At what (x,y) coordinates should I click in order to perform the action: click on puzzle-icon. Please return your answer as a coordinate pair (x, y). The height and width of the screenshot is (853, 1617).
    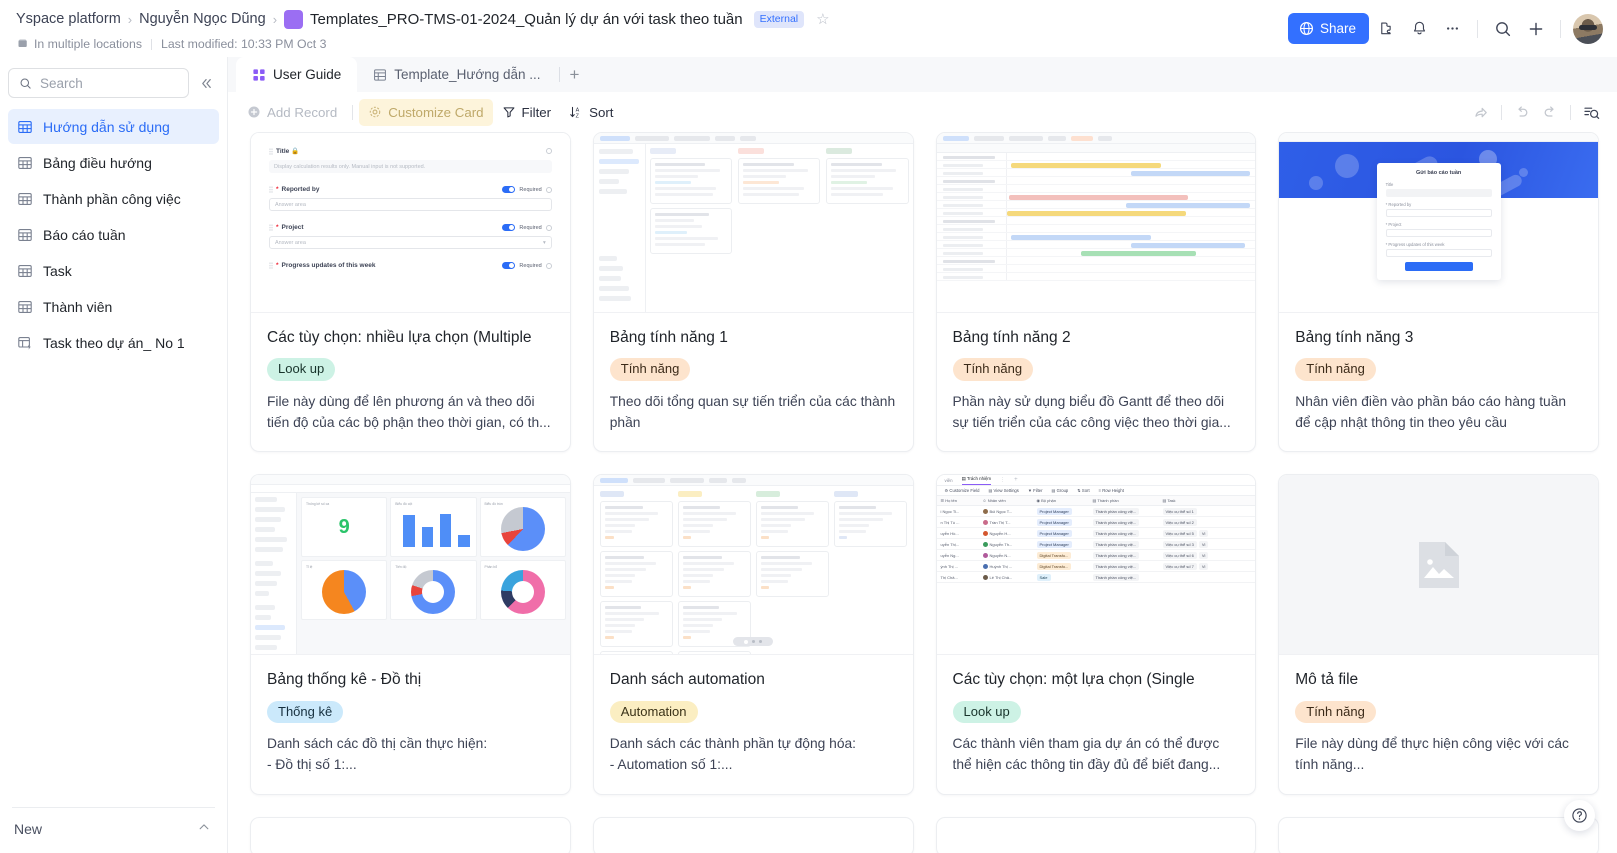
    Looking at the image, I should click on (1386, 28).